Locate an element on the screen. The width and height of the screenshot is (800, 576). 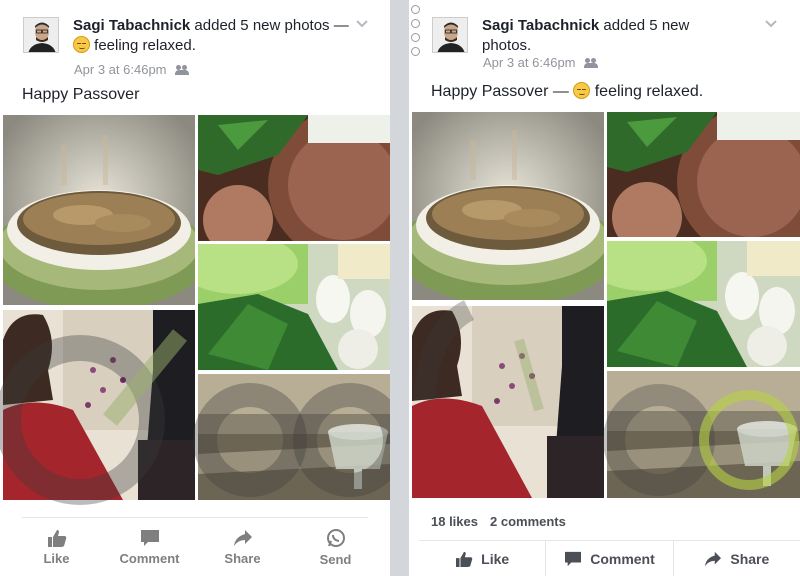
whatsapp-icon is located at coordinates (335, 537).